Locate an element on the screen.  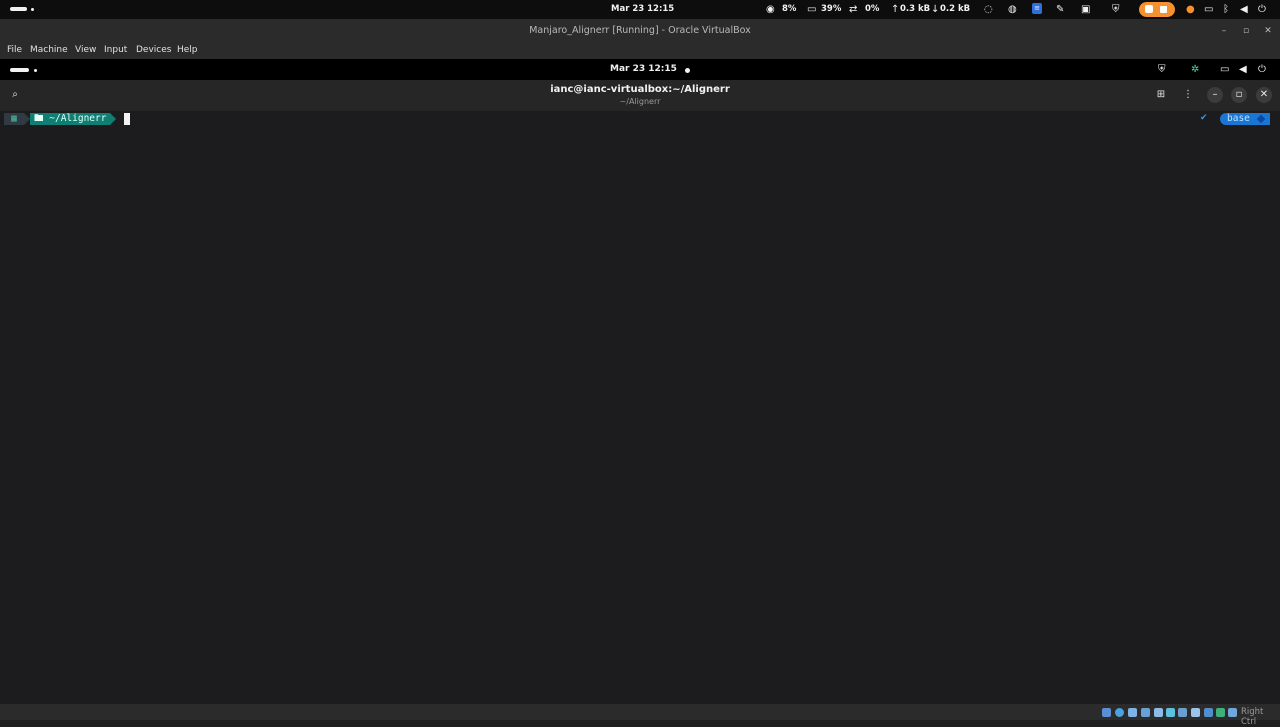
new-tab-icon: ⊞ is located at coordinates (1161, 95).